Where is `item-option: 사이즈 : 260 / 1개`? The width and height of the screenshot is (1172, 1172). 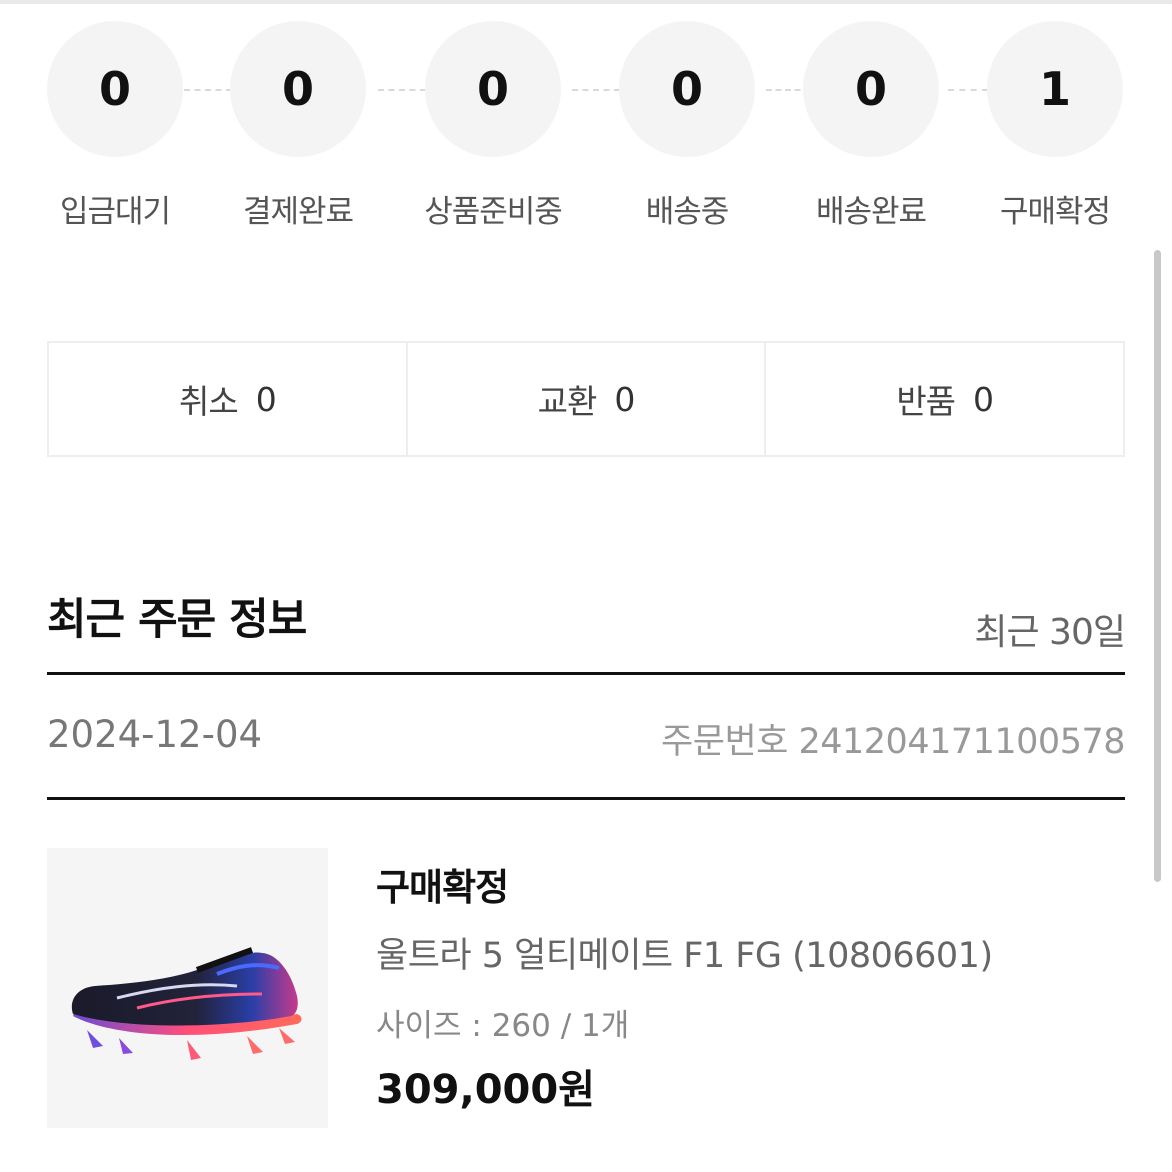
item-option: 사이즈 : 260 / 1개 is located at coordinates (503, 1026).